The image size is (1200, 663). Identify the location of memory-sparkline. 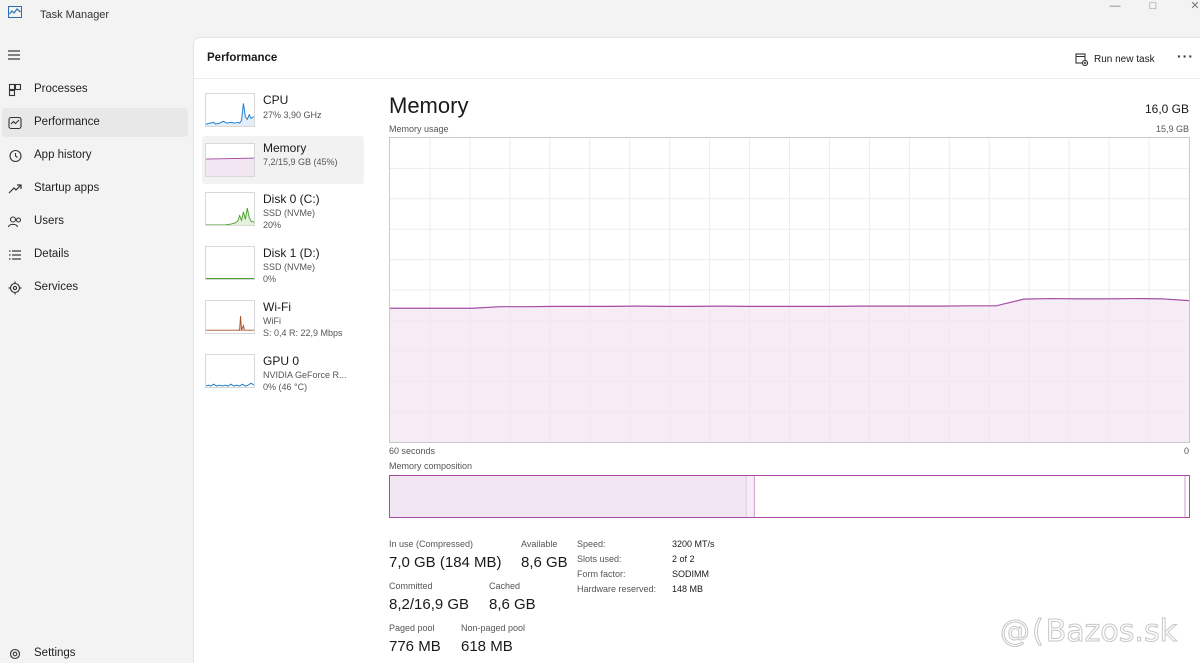
(230, 160).